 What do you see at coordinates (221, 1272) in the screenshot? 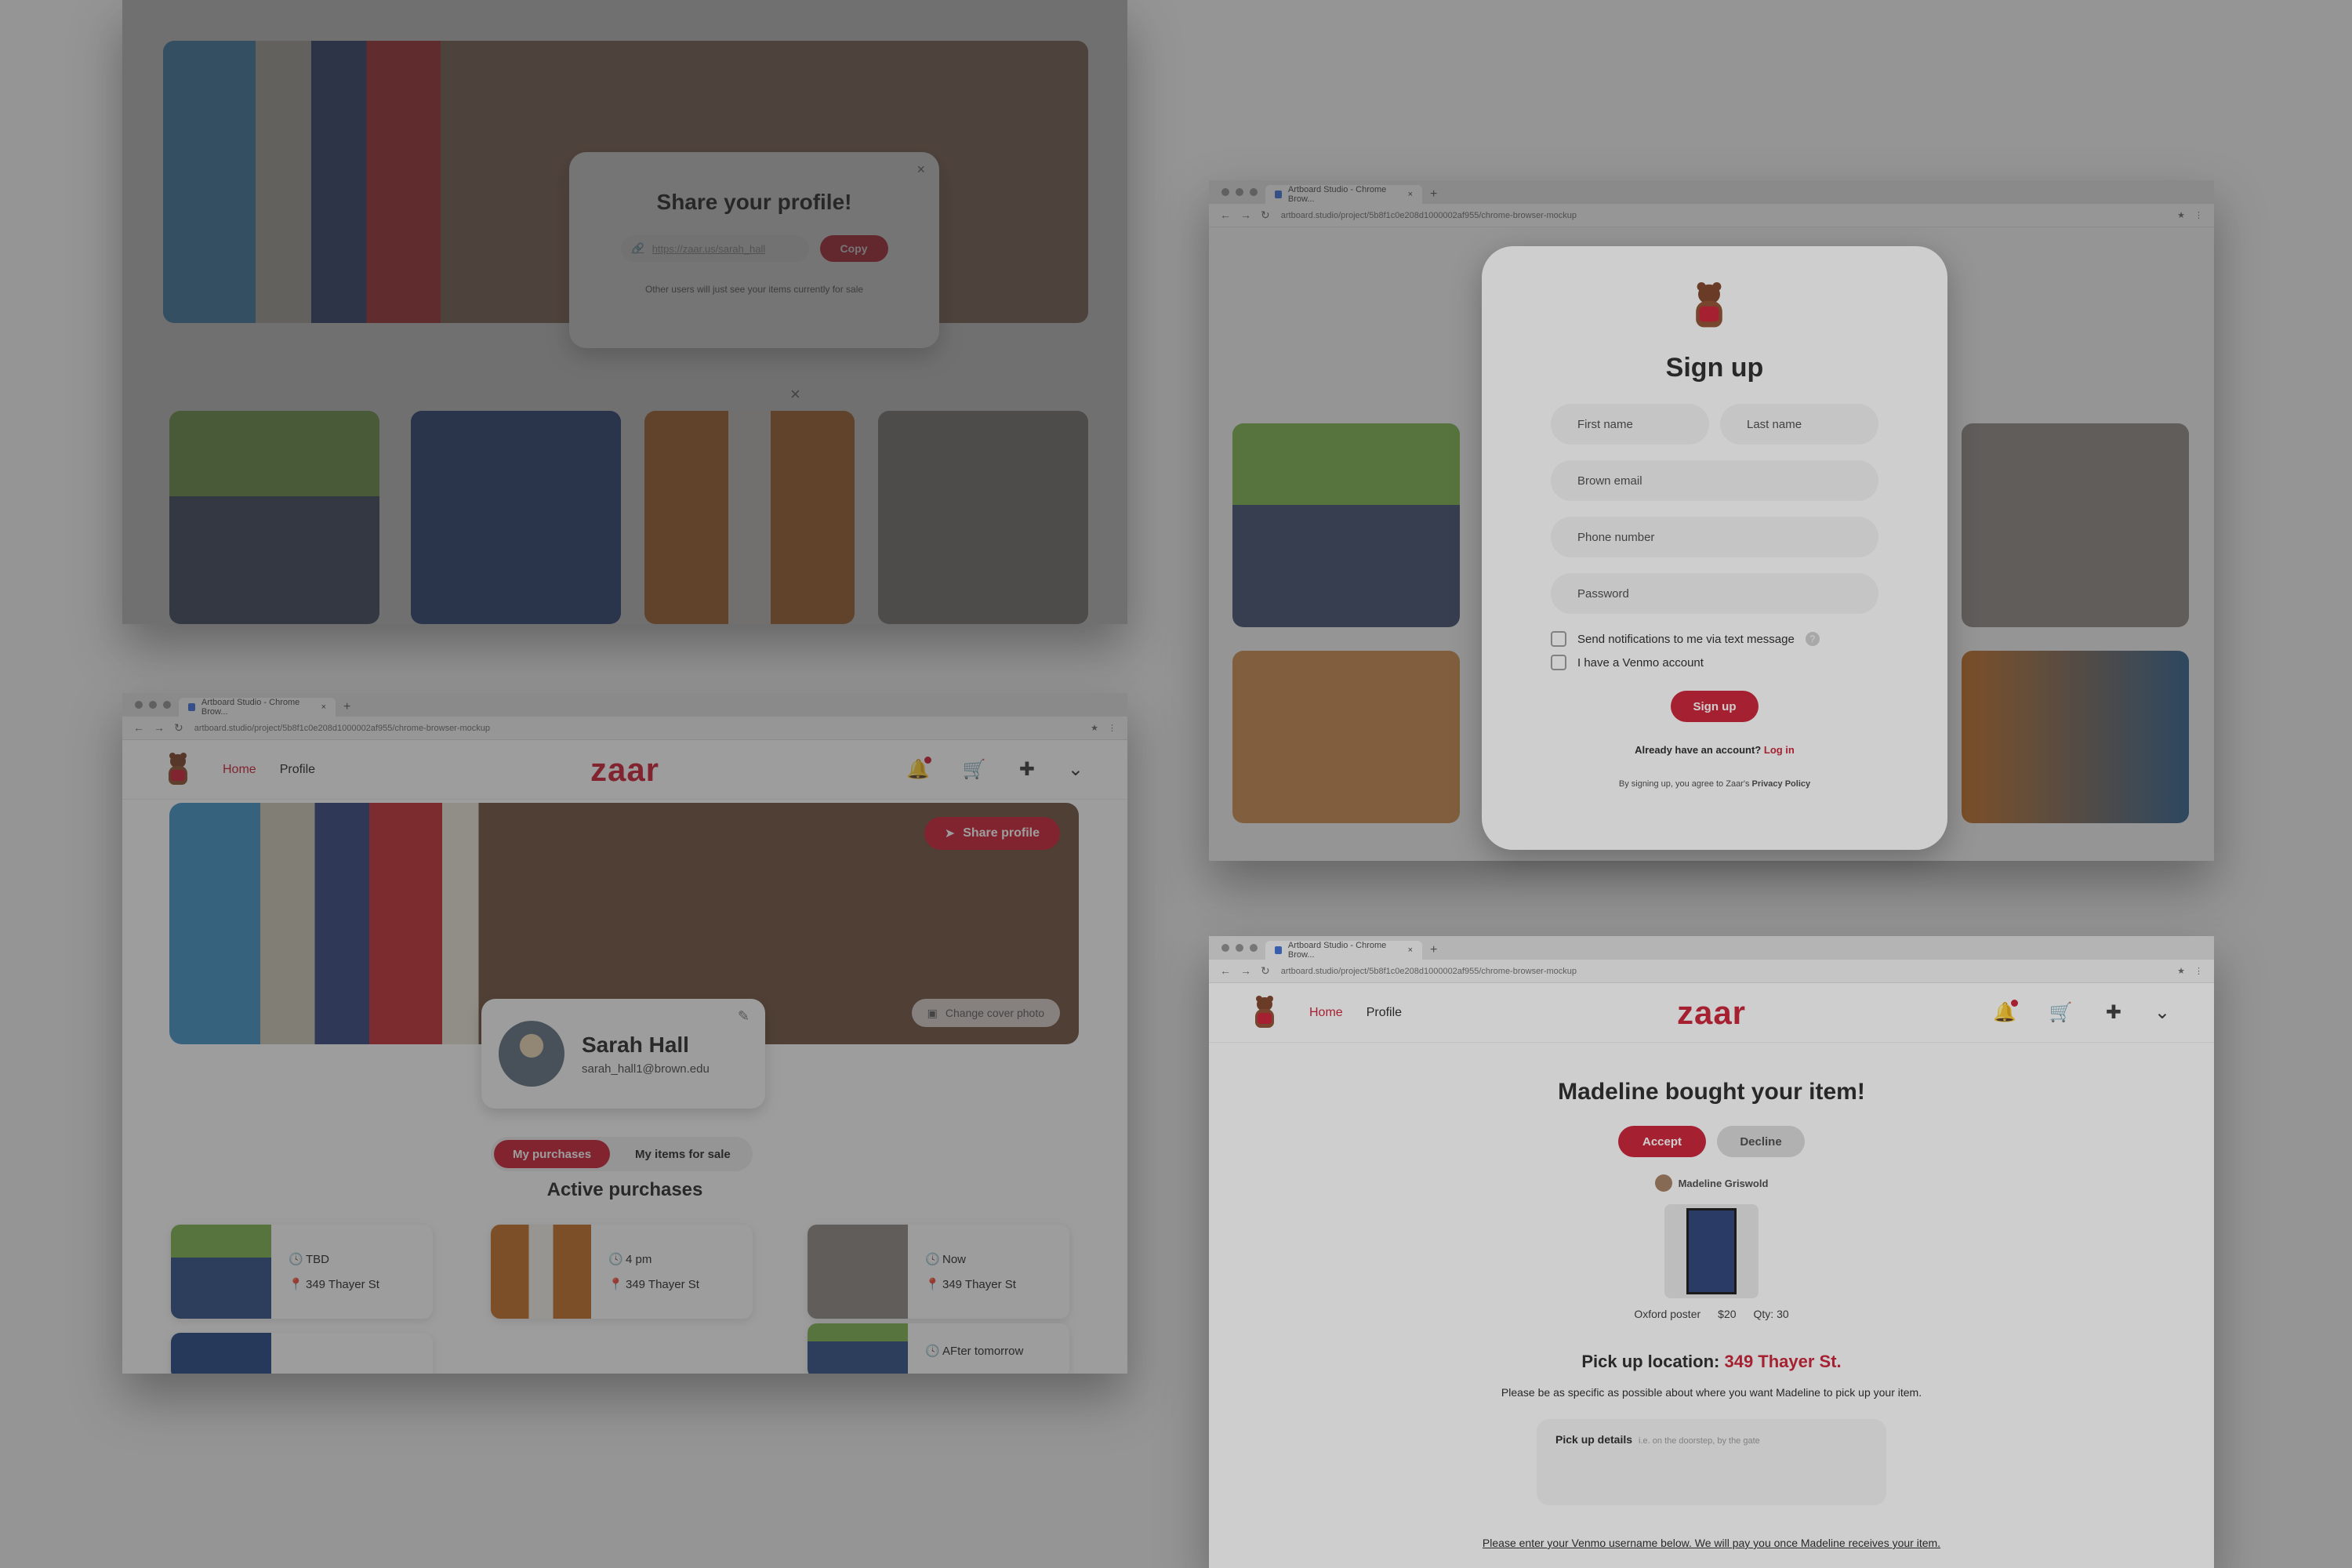
I see `purchase-thumbnail` at bounding box center [221, 1272].